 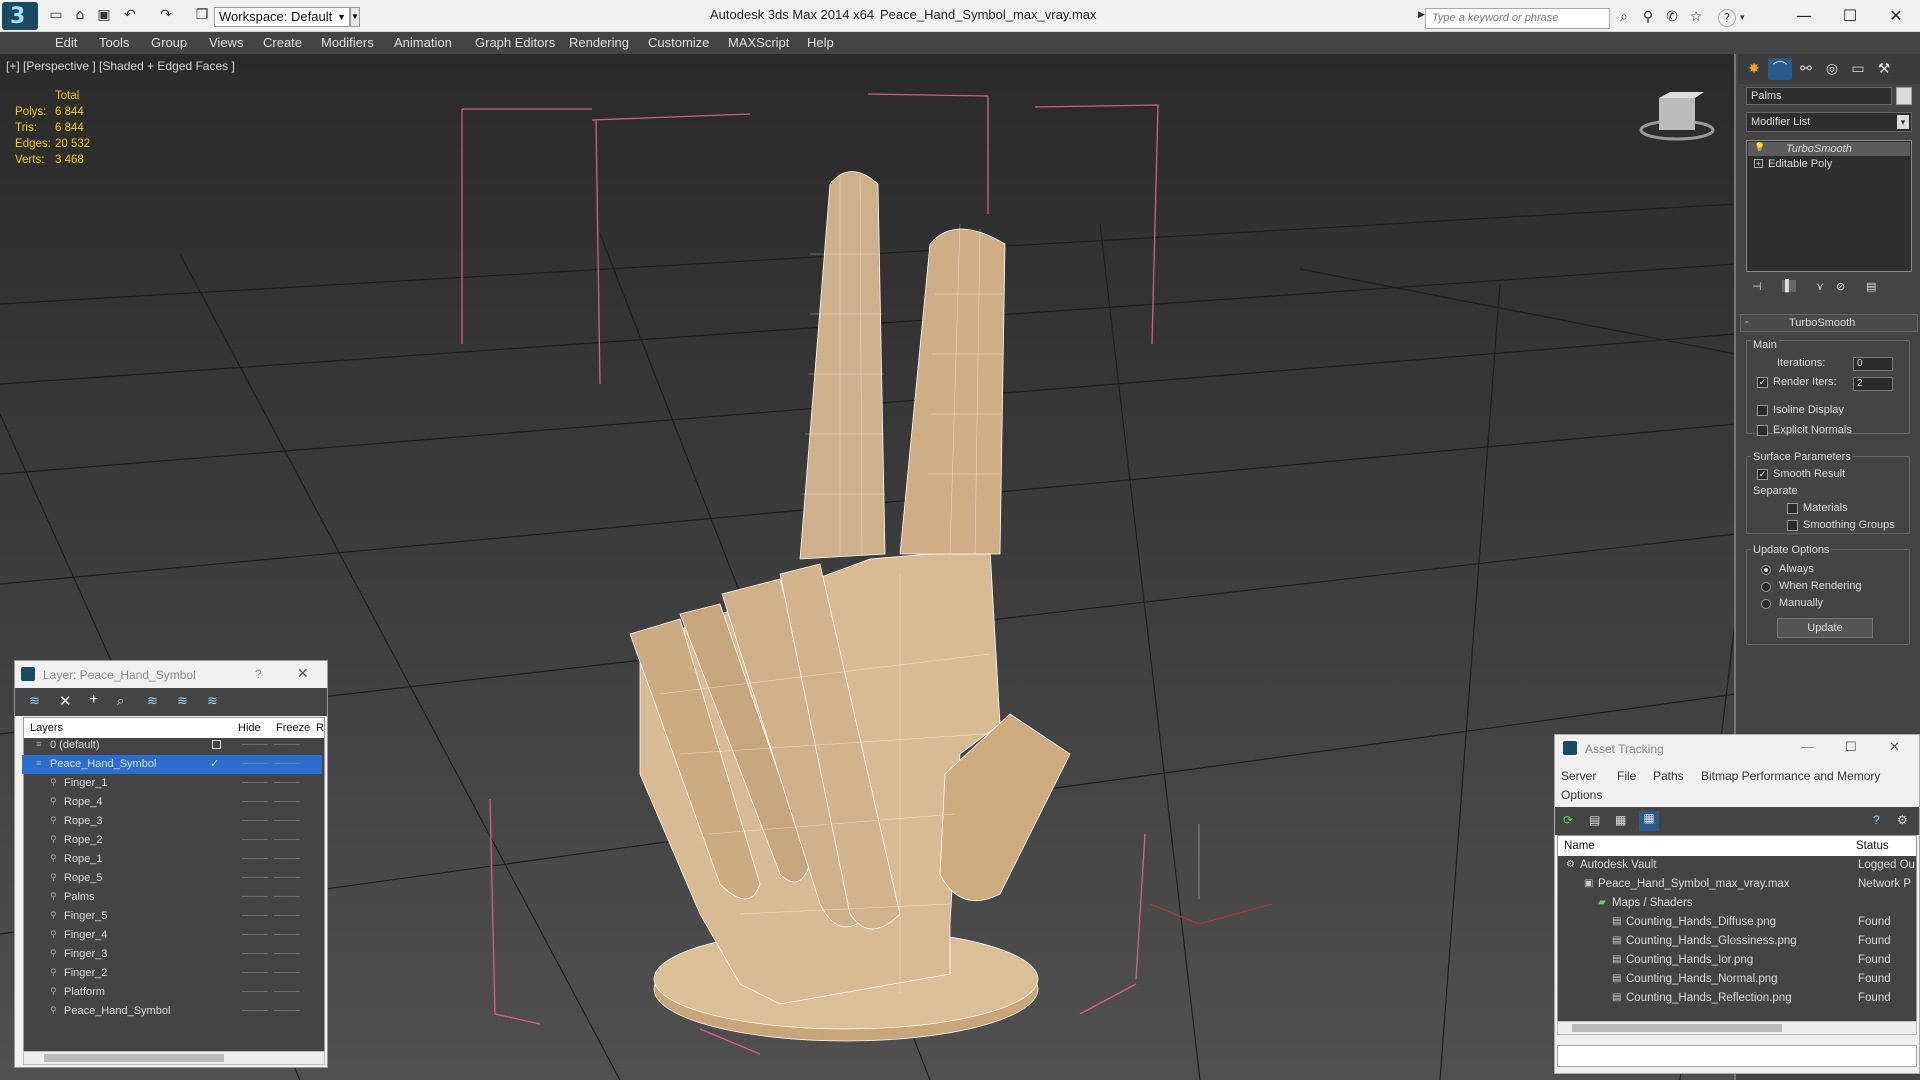 What do you see at coordinates (1762, 410) in the screenshot?
I see `isoline-display-checkbox` at bounding box center [1762, 410].